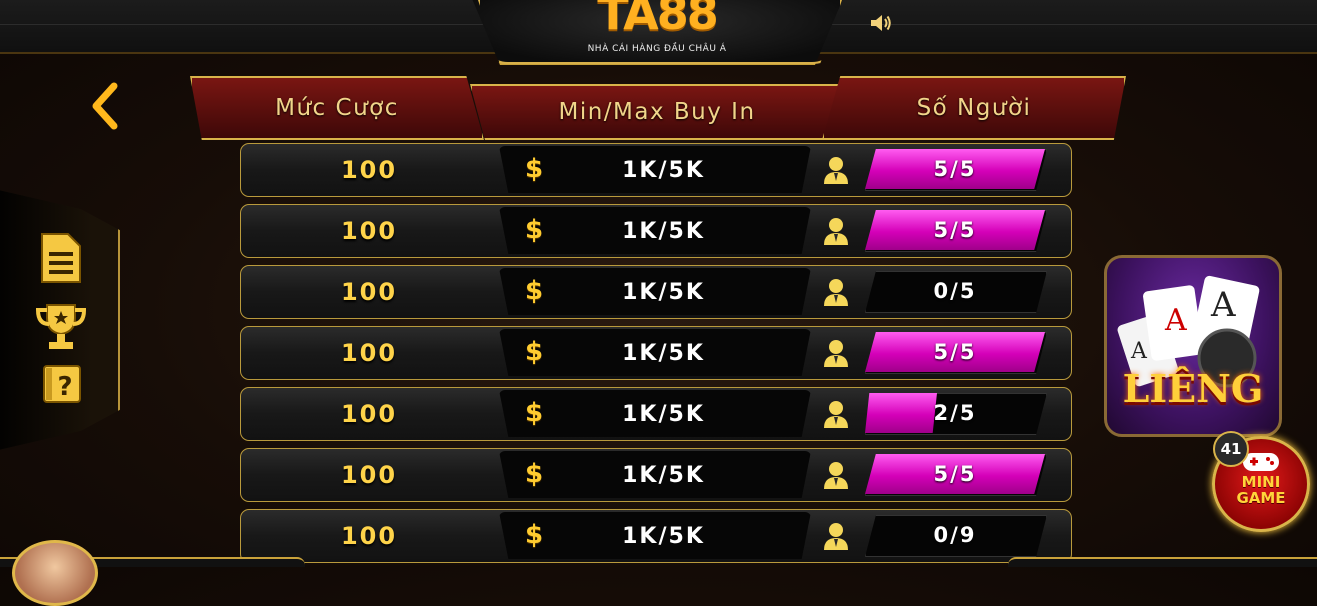 The image size is (1317, 606). I want to click on mini-game-label: MINI GAME, so click(1261, 490).